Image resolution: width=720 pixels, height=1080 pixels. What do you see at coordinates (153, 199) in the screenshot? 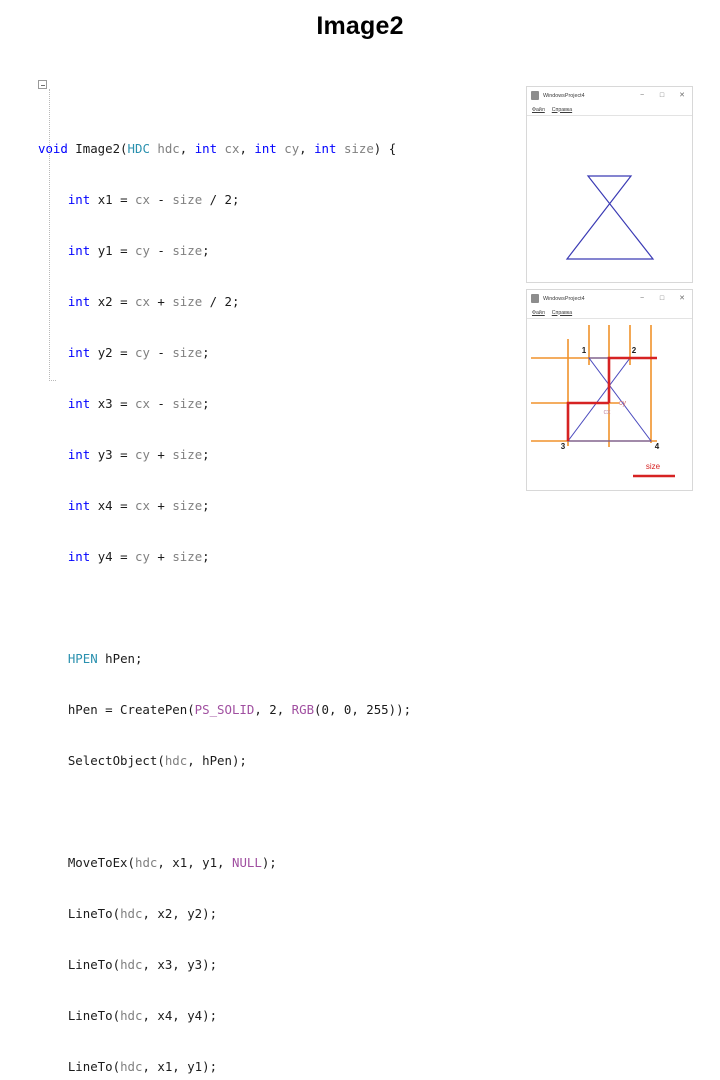
I see `code-line: int x1 = cx - size / 2;` at bounding box center [153, 199].